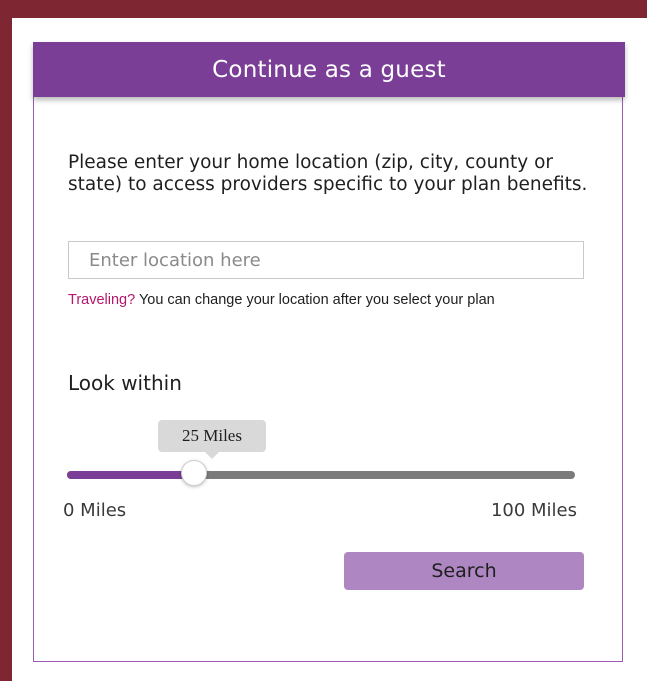  I want to click on distance-slider-fill, so click(130, 475).